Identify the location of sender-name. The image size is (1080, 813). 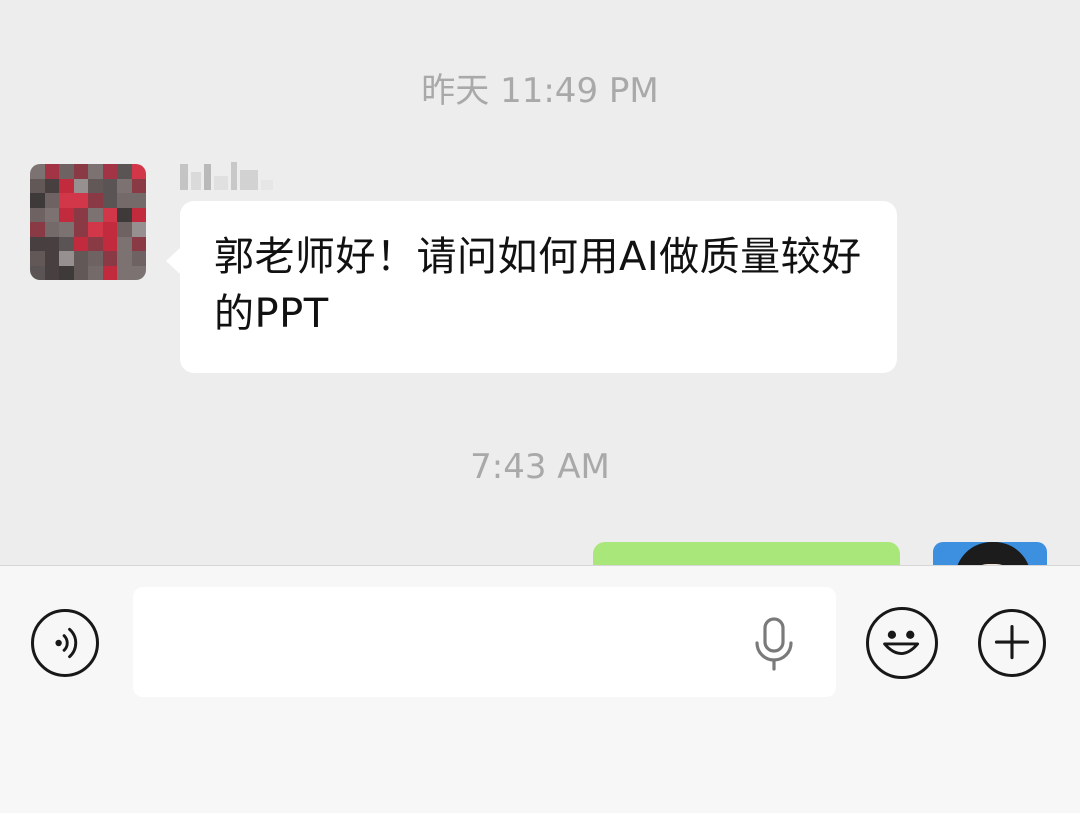
(230, 174).